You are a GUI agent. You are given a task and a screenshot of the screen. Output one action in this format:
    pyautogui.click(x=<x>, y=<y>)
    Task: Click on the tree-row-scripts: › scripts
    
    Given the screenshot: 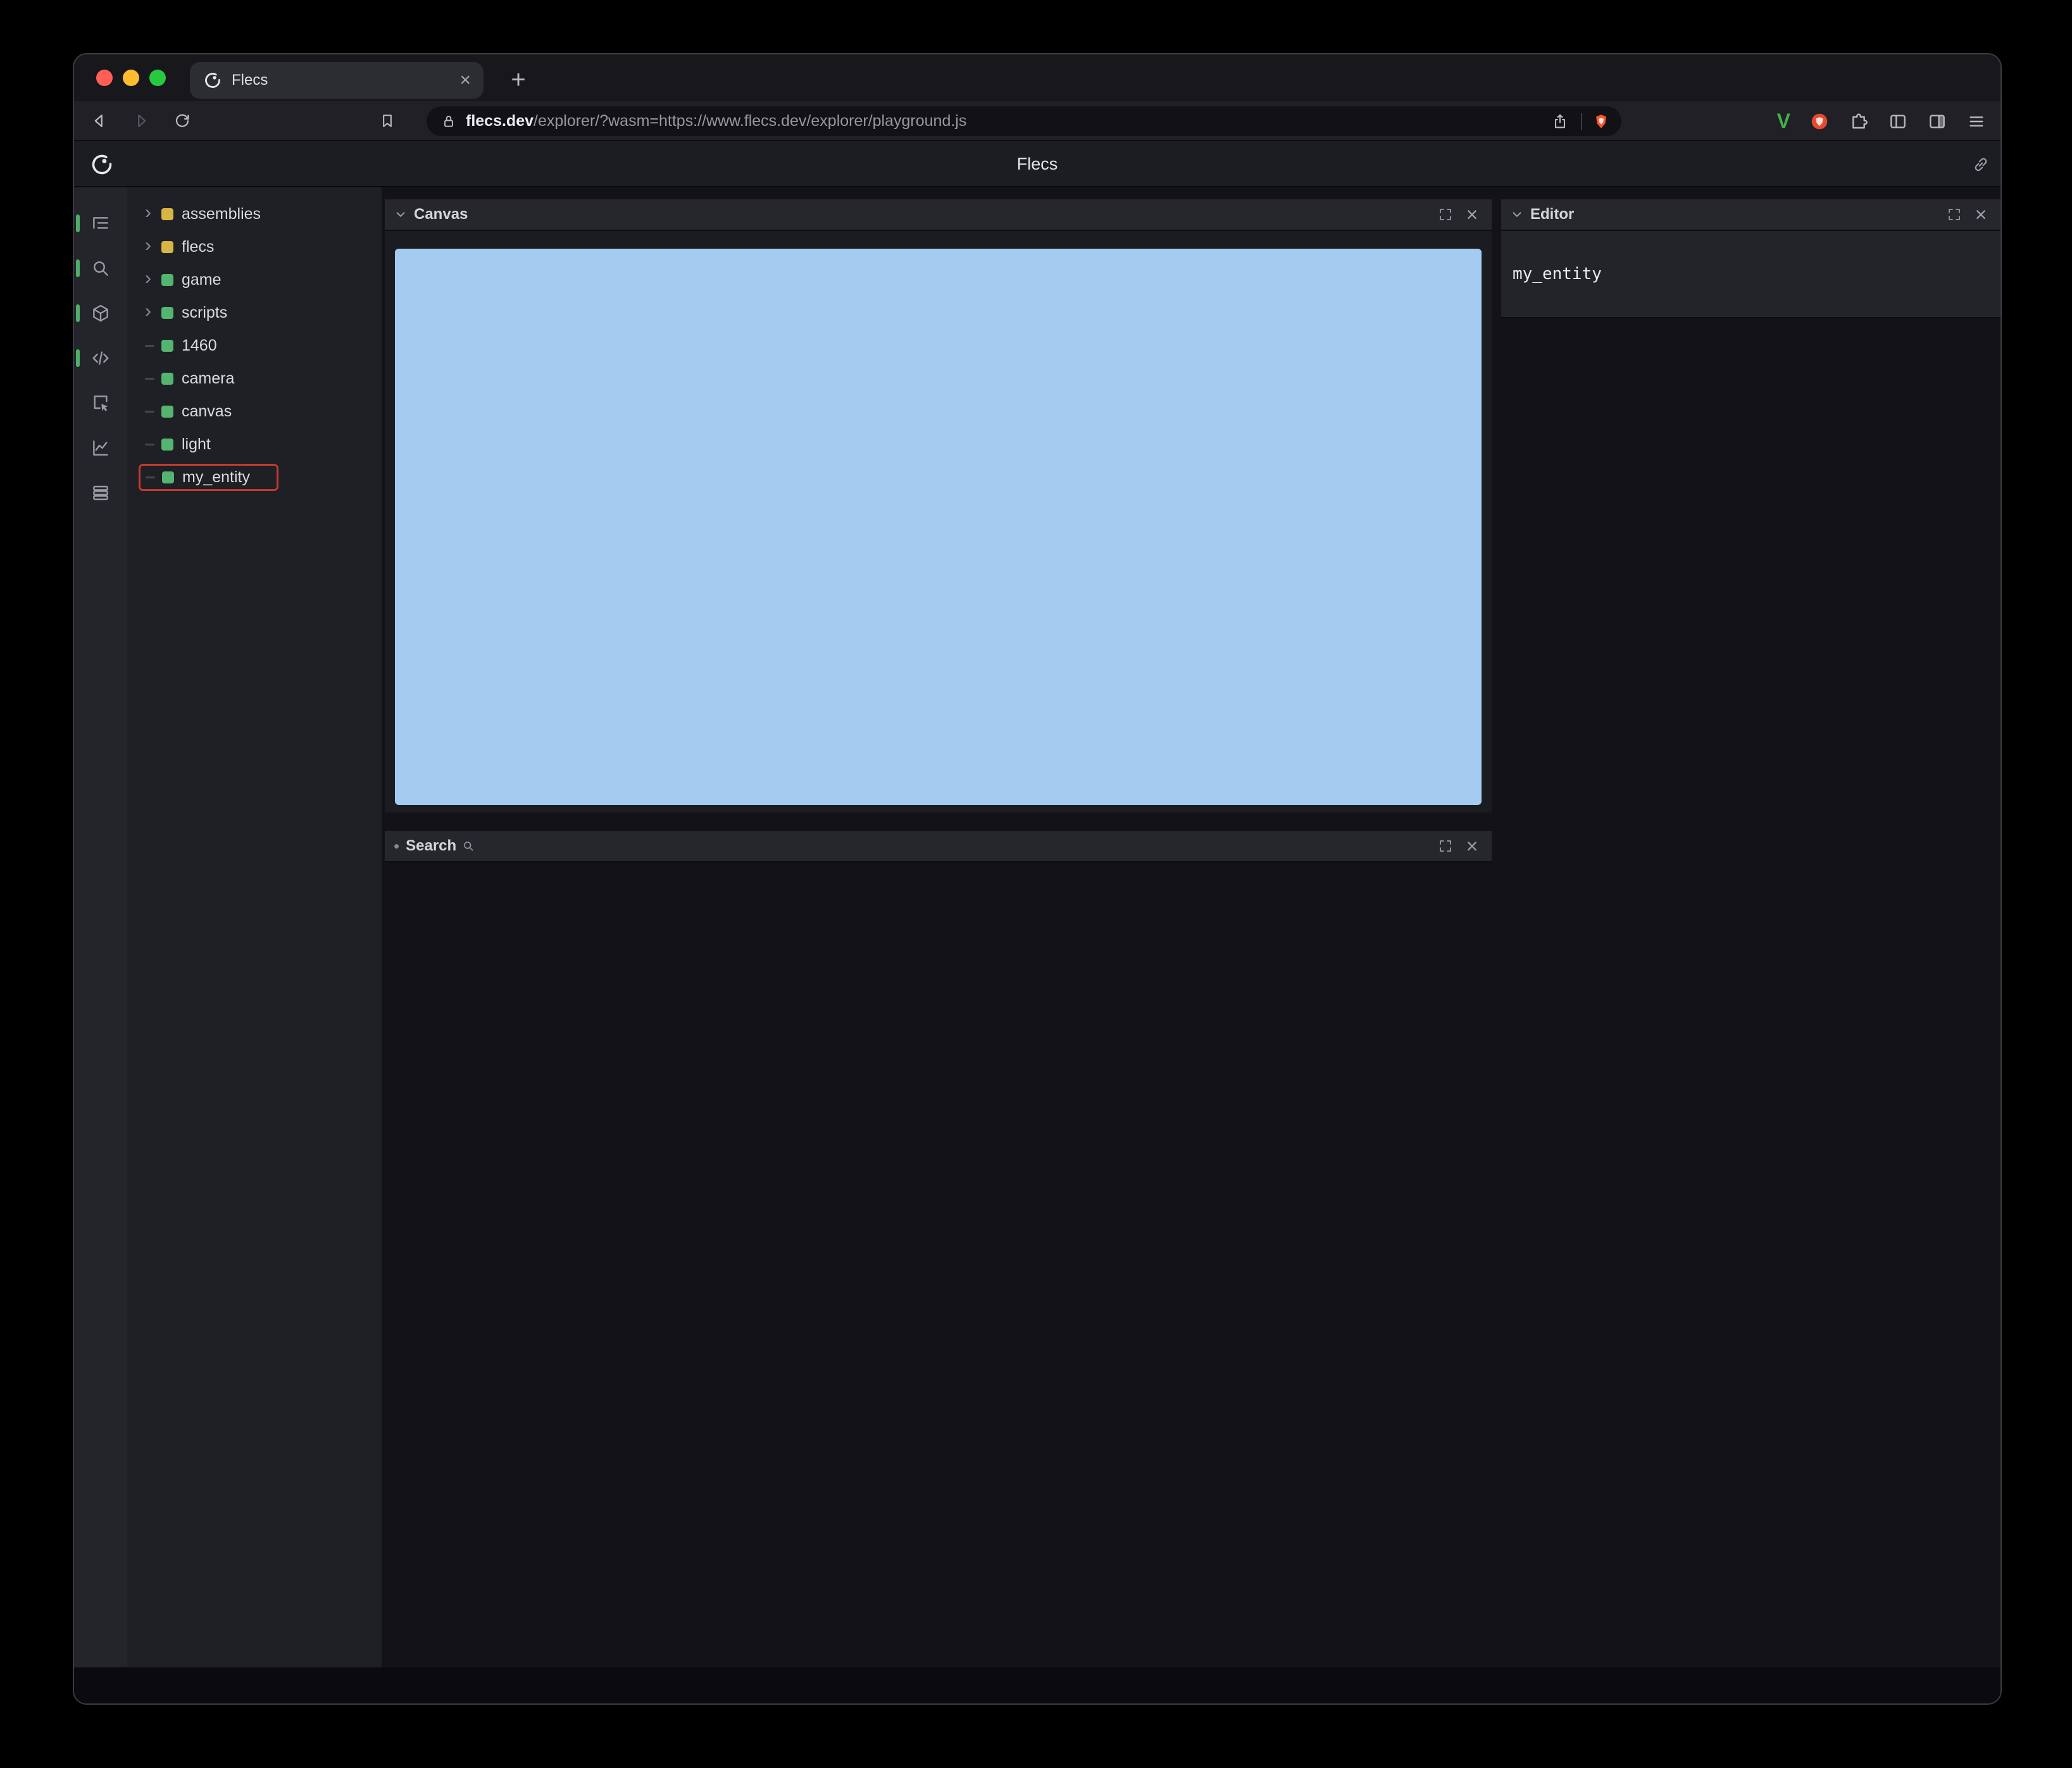 What is the action you would take?
    pyautogui.click(x=254, y=312)
    